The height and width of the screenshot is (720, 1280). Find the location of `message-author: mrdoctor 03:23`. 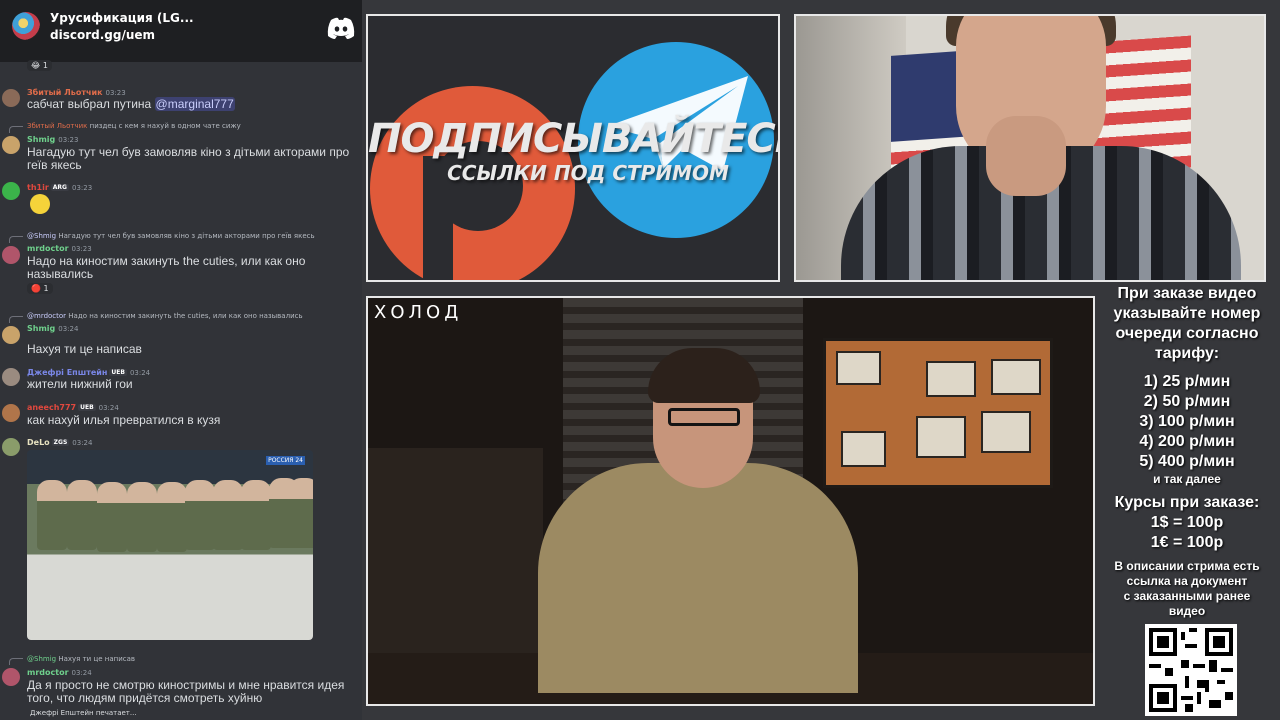

message-author: mrdoctor 03:23 is located at coordinates (59, 248).